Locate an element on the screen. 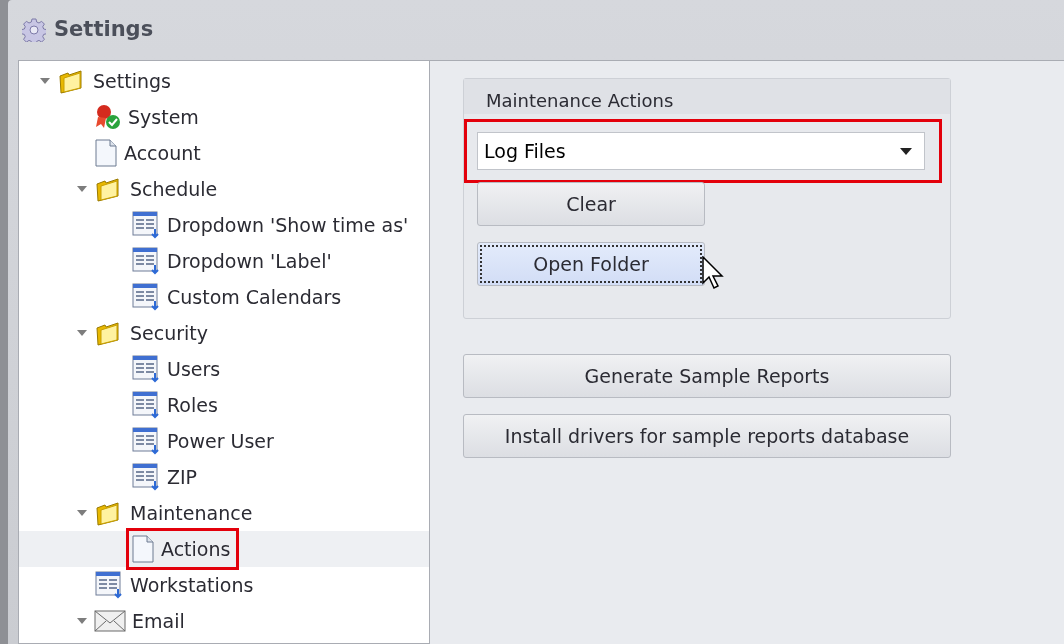  tree-item: Power User is located at coordinates (220, 441).